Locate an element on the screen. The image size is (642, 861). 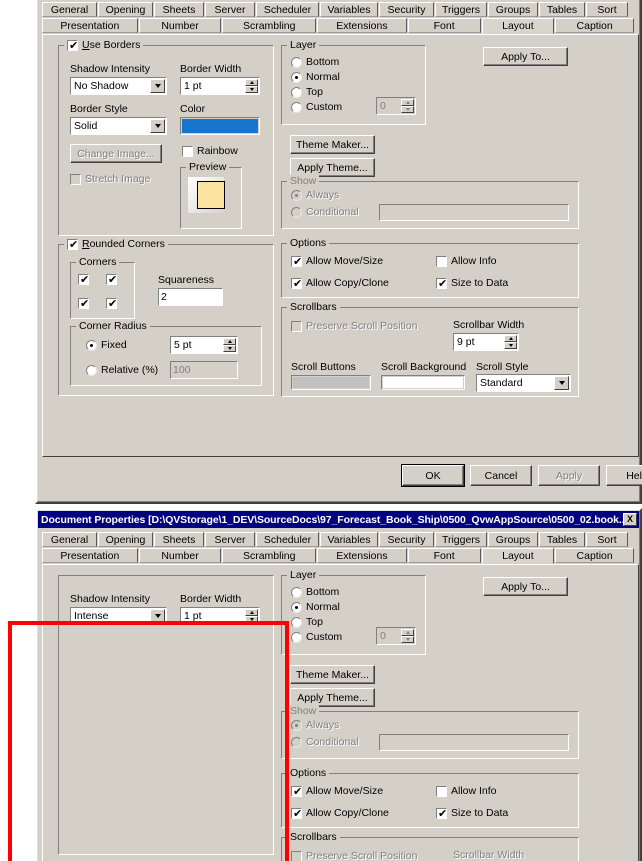
scroll-style-combo: Standard is located at coordinates (523, 383).